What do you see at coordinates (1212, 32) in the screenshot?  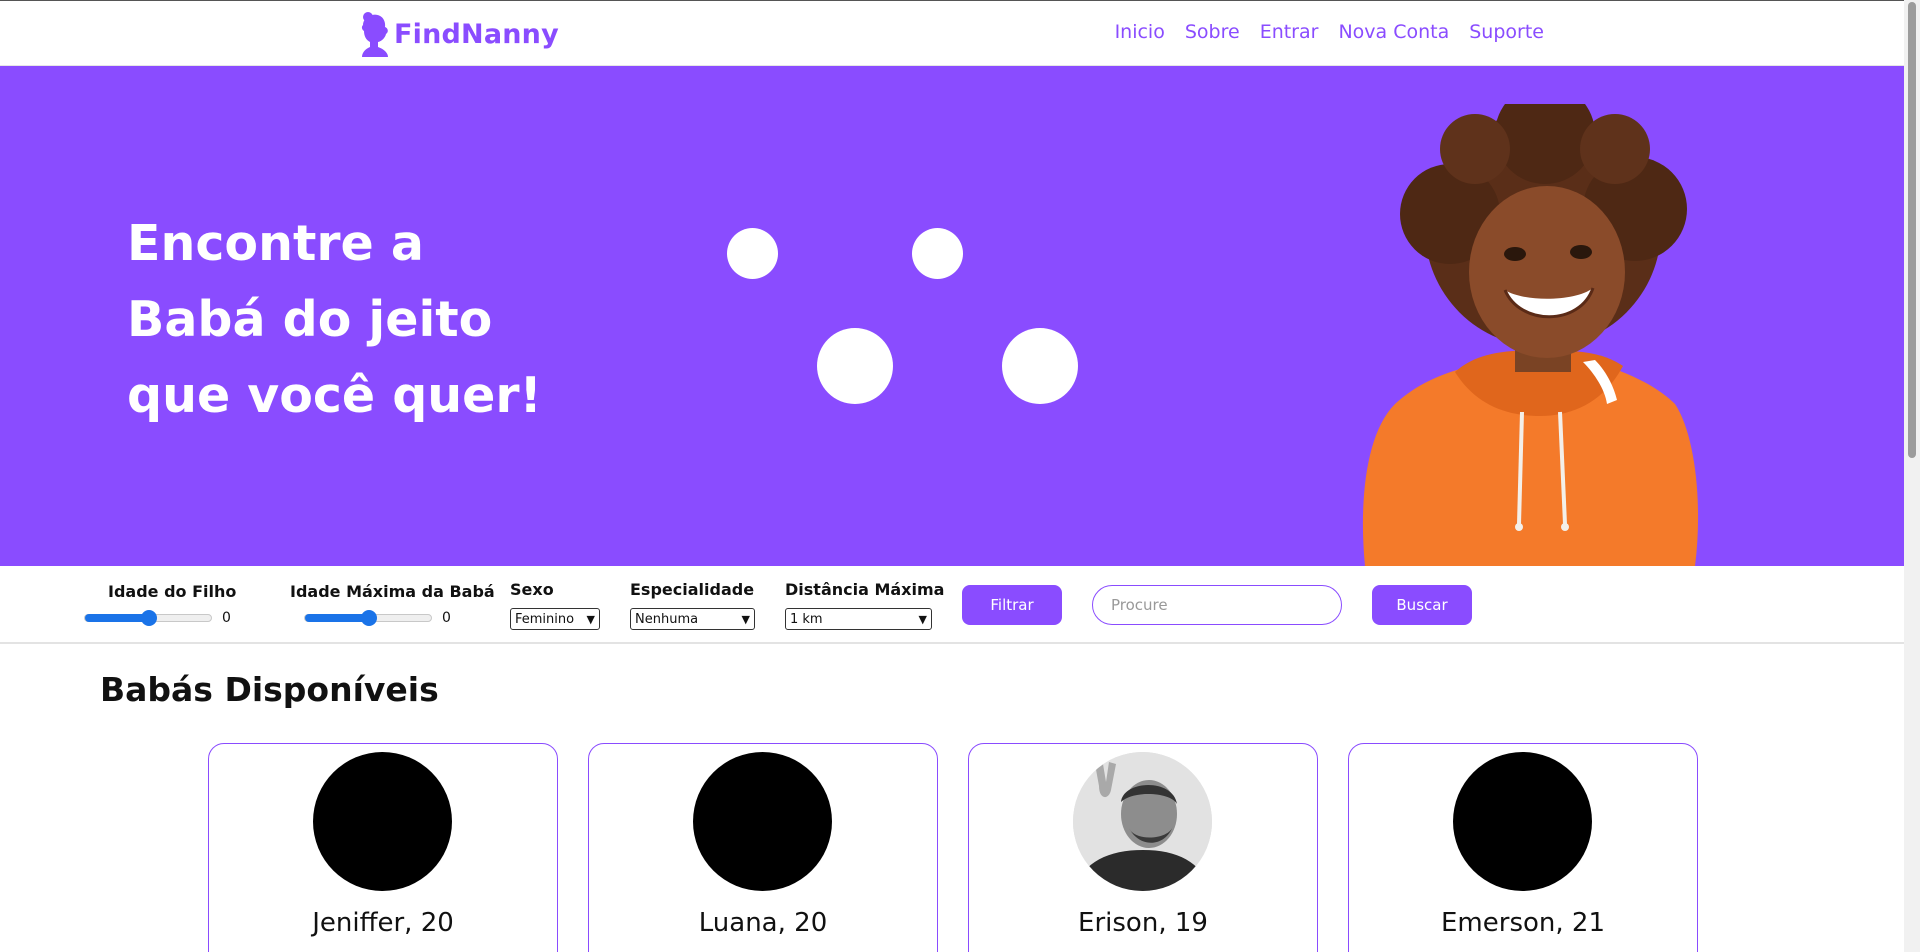 I see `nav-link-sobre: Sobre` at bounding box center [1212, 32].